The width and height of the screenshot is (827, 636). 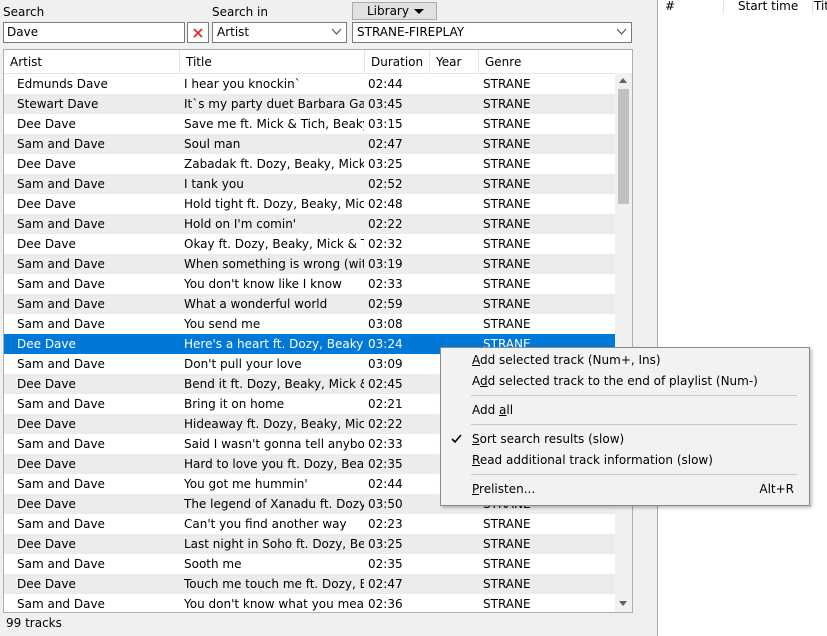 What do you see at coordinates (385, 144) in the screenshot?
I see `cell-duration: 02:47` at bounding box center [385, 144].